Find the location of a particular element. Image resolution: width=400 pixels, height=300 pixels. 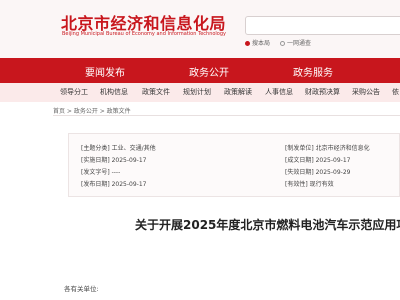

main-nav-gov-affairs: 政务公开 is located at coordinates (209, 71).